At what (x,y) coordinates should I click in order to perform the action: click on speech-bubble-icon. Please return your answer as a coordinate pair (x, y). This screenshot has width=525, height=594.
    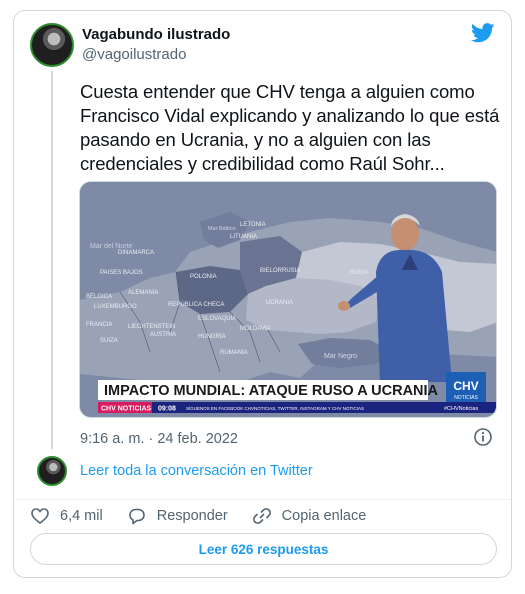
    Looking at the image, I should click on (136, 516).